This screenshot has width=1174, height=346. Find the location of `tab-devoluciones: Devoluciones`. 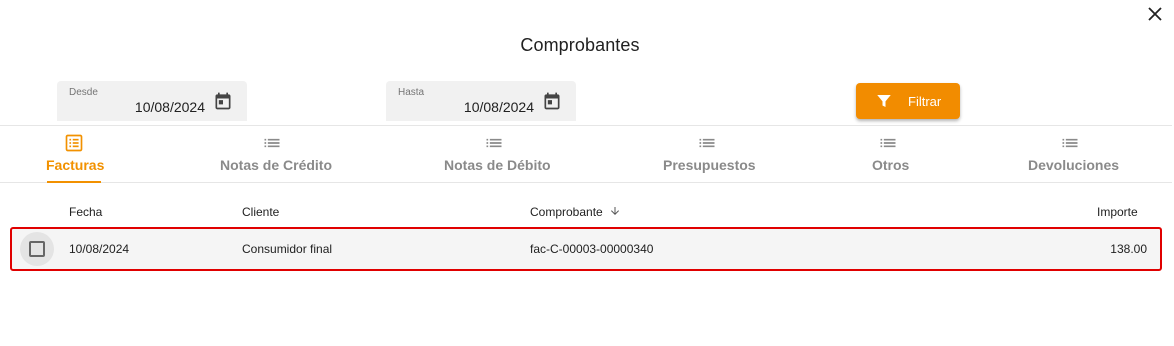

tab-devoluciones: Devoluciones is located at coordinates (1074, 154).